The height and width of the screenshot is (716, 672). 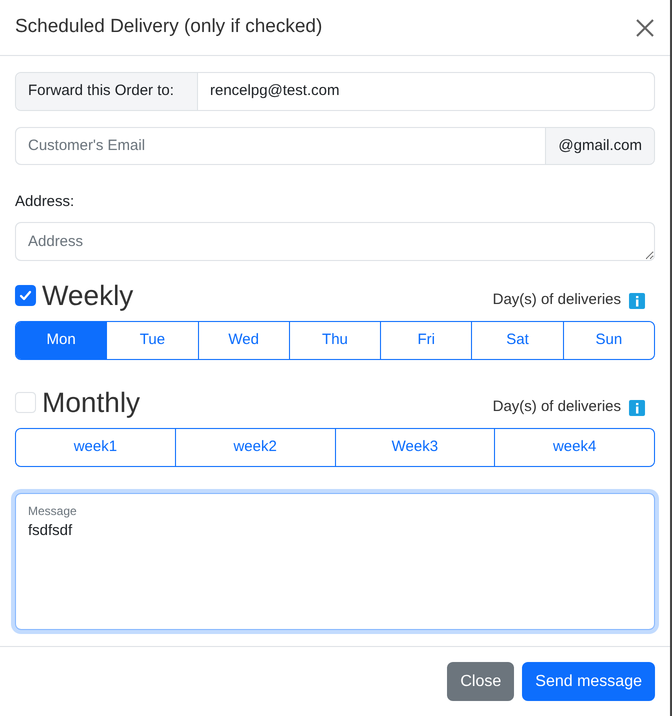 I want to click on address-label: Address:, so click(x=44, y=202).